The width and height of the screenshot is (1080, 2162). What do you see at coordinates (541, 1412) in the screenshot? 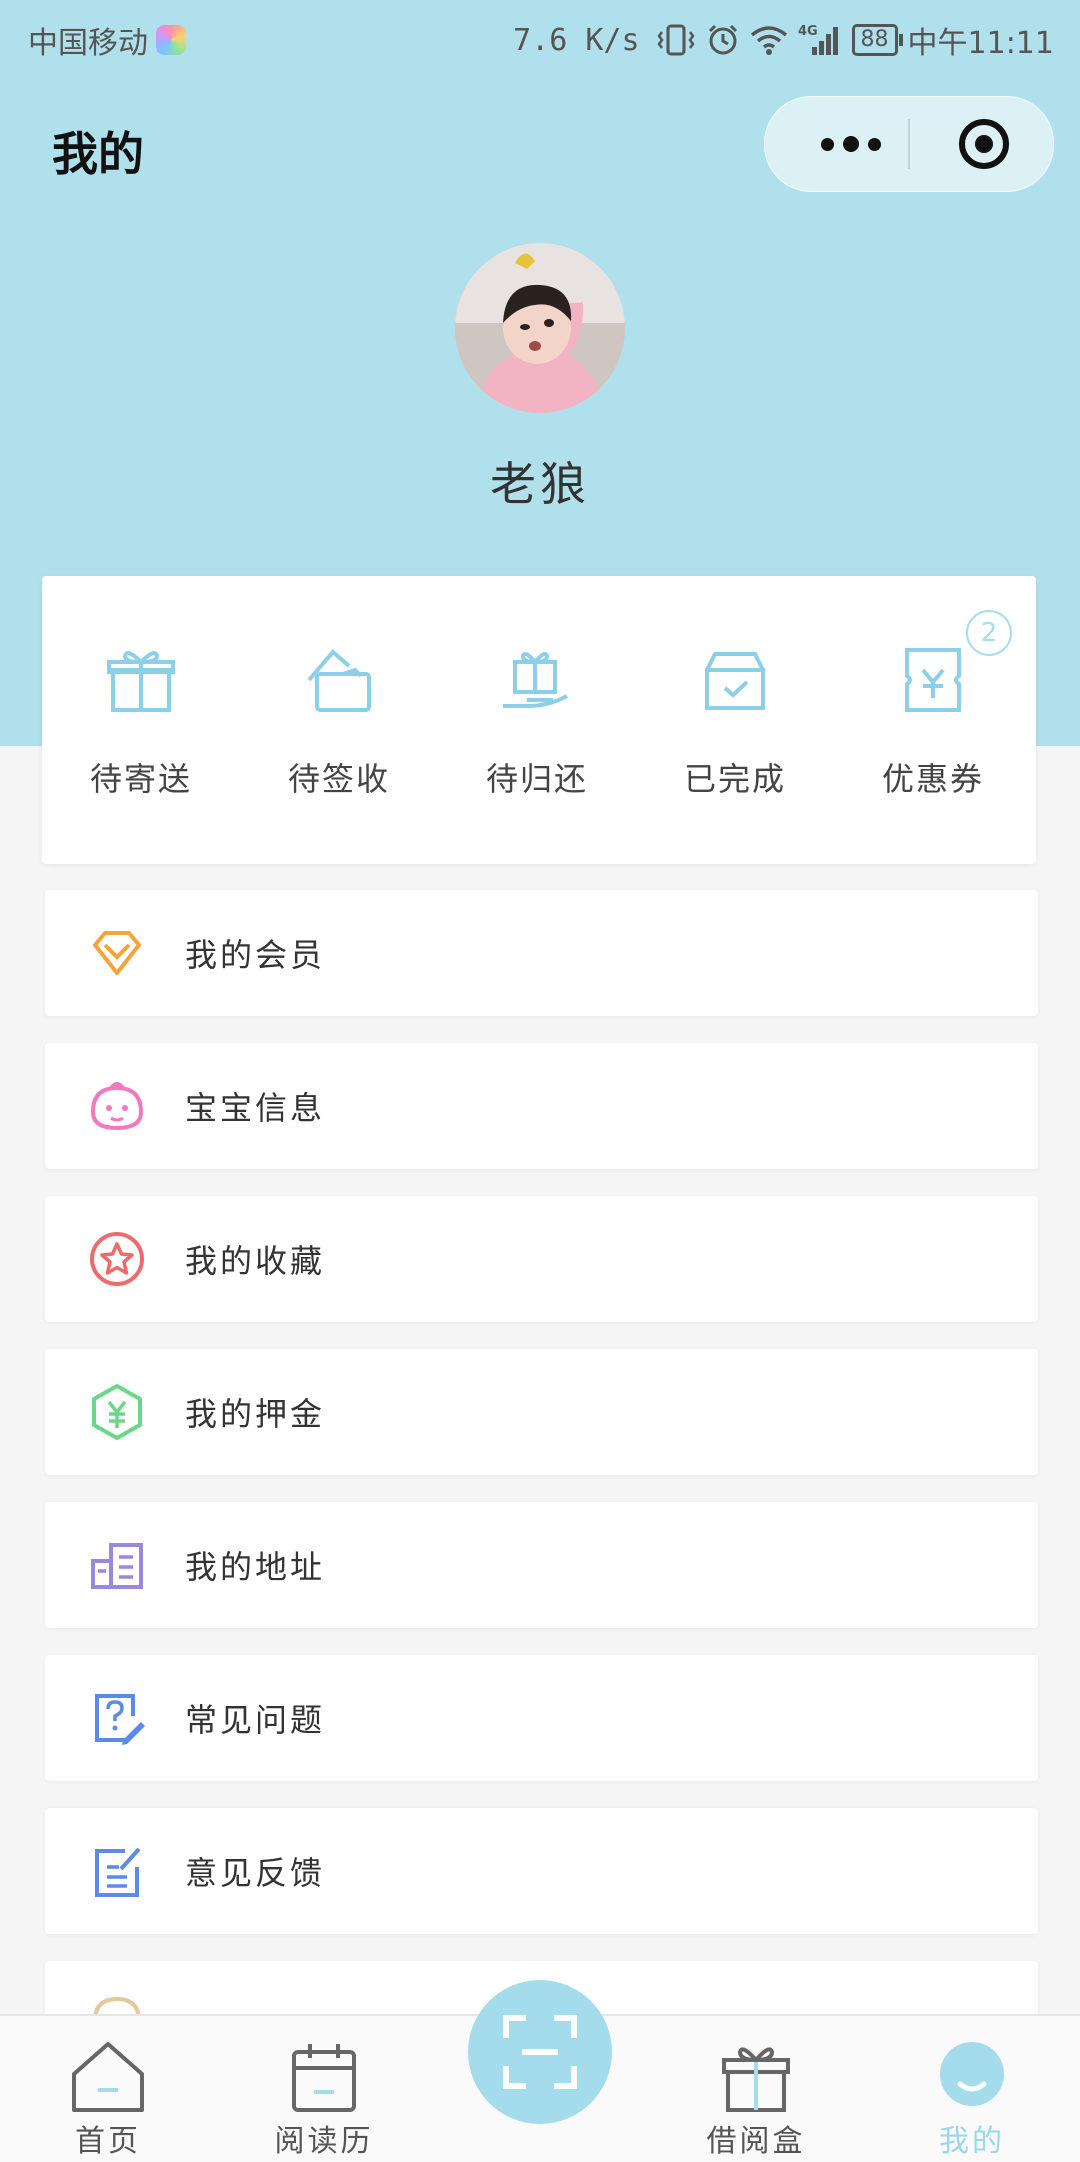
I see `menu-item-deposit: 我的押金` at bounding box center [541, 1412].